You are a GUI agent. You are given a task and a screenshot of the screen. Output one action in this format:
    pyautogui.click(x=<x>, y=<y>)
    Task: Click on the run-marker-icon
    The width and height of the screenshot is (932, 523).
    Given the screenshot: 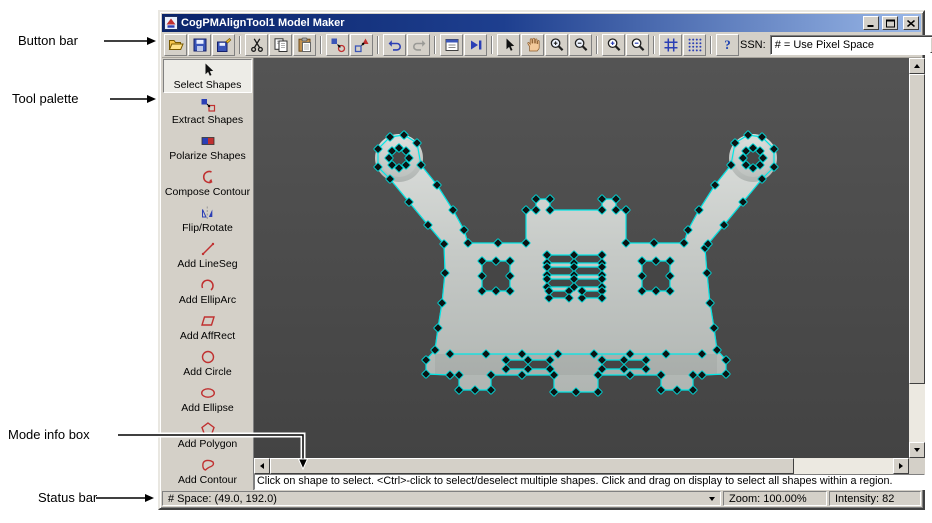 What is the action you would take?
    pyautogui.click(x=475, y=44)
    